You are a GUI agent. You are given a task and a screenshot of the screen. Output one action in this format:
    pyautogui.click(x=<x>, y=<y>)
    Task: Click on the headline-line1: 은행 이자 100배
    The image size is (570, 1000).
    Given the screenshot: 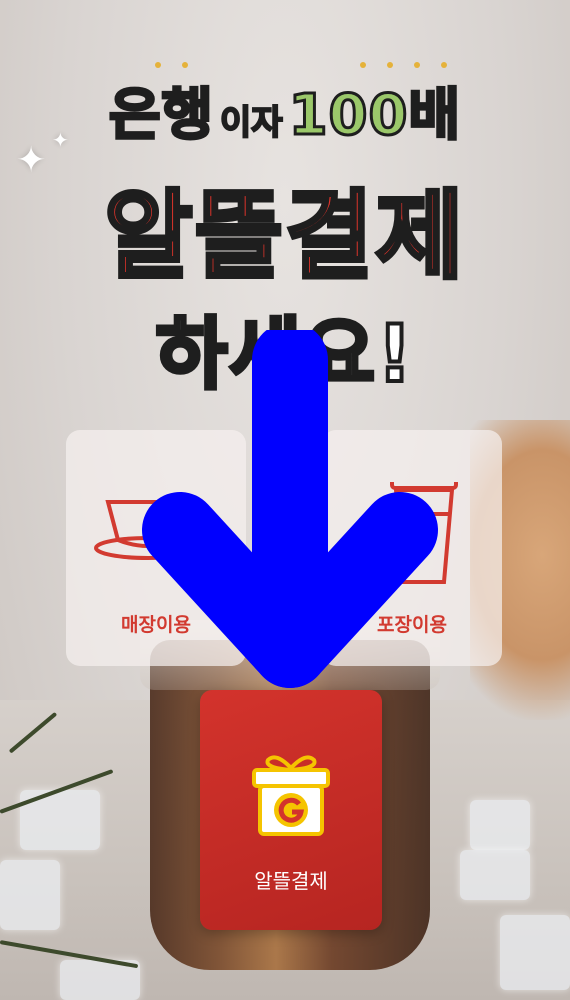 What is the action you would take?
    pyautogui.click(x=285, y=110)
    